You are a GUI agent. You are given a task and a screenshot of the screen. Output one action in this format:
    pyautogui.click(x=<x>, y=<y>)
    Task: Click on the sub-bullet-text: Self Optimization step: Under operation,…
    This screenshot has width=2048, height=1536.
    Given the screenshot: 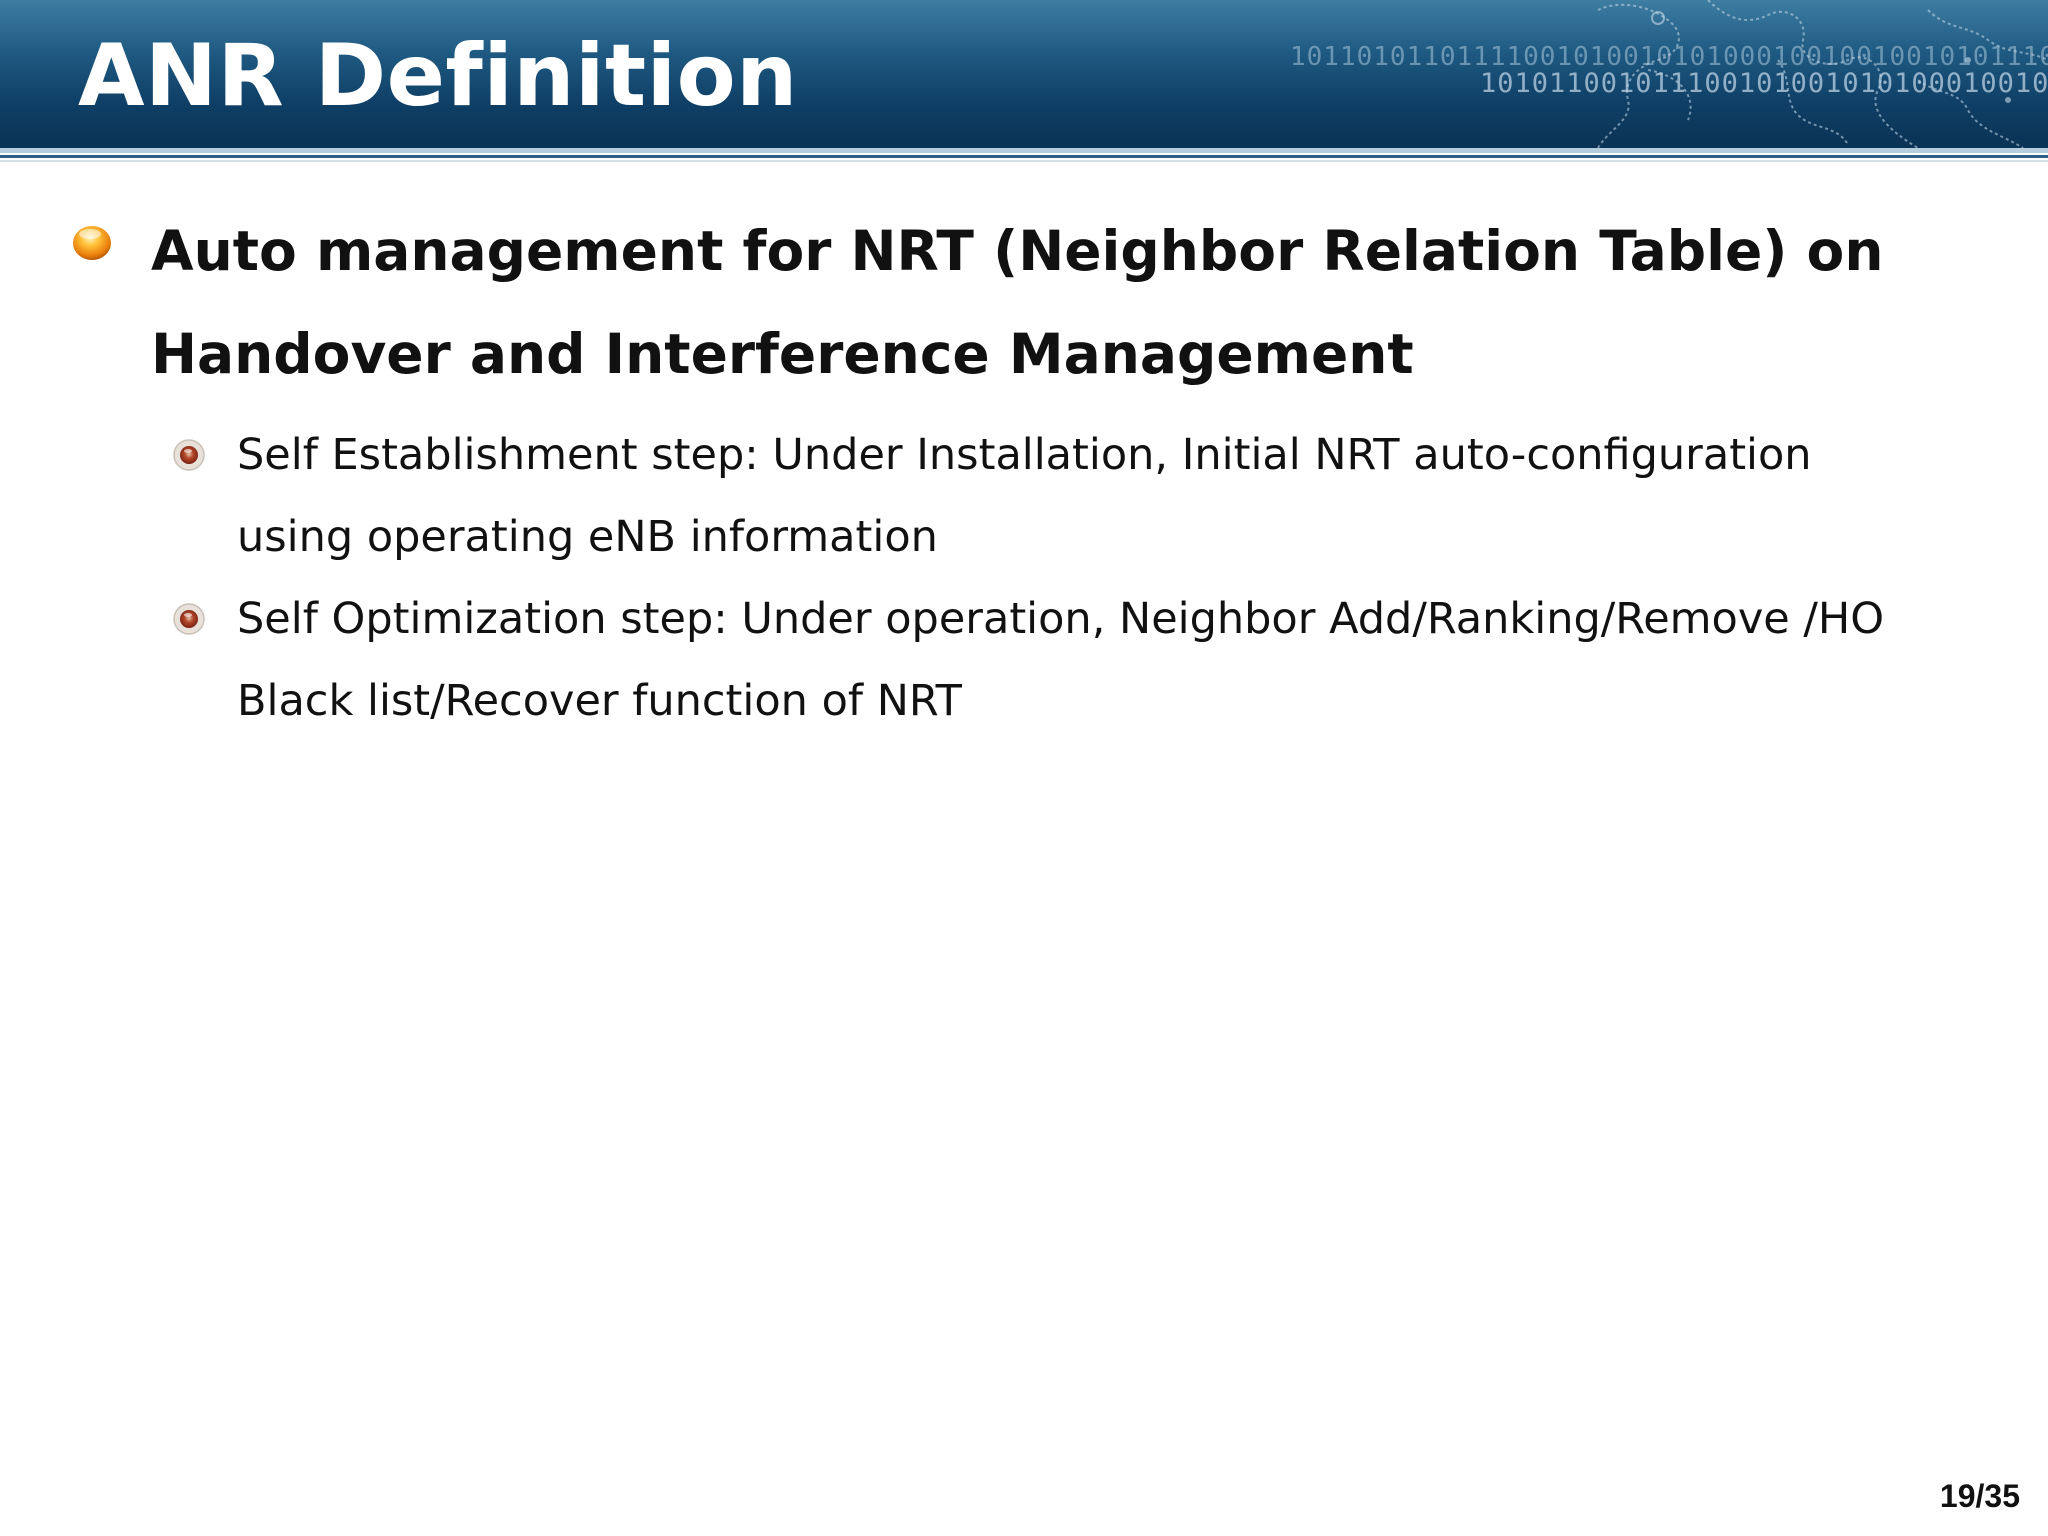 What is the action you would take?
    pyautogui.click(x=1061, y=660)
    